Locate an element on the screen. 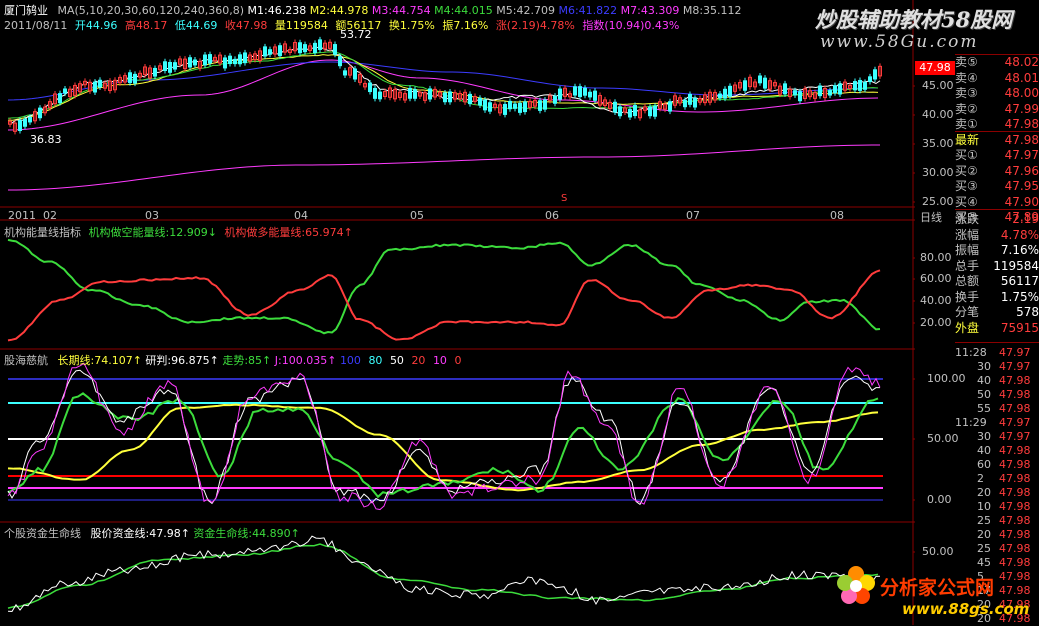  quote-low: 低44.69 is located at coordinates (196, 25).